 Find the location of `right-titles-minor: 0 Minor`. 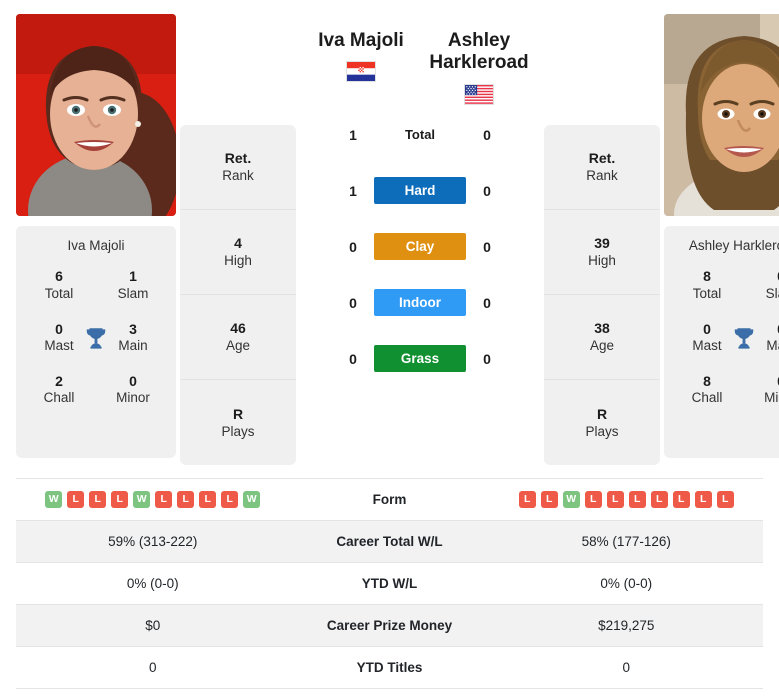

right-titles-minor: 0 Minor is located at coordinates (761, 390).